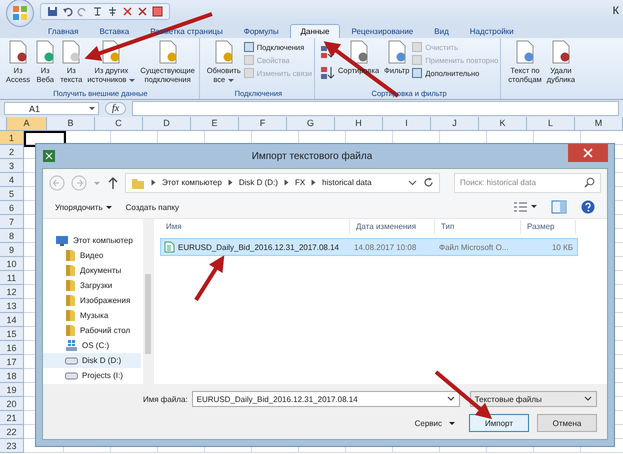 This screenshot has width=623, height=454. I want to click on column-header: H, so click(359, 123).